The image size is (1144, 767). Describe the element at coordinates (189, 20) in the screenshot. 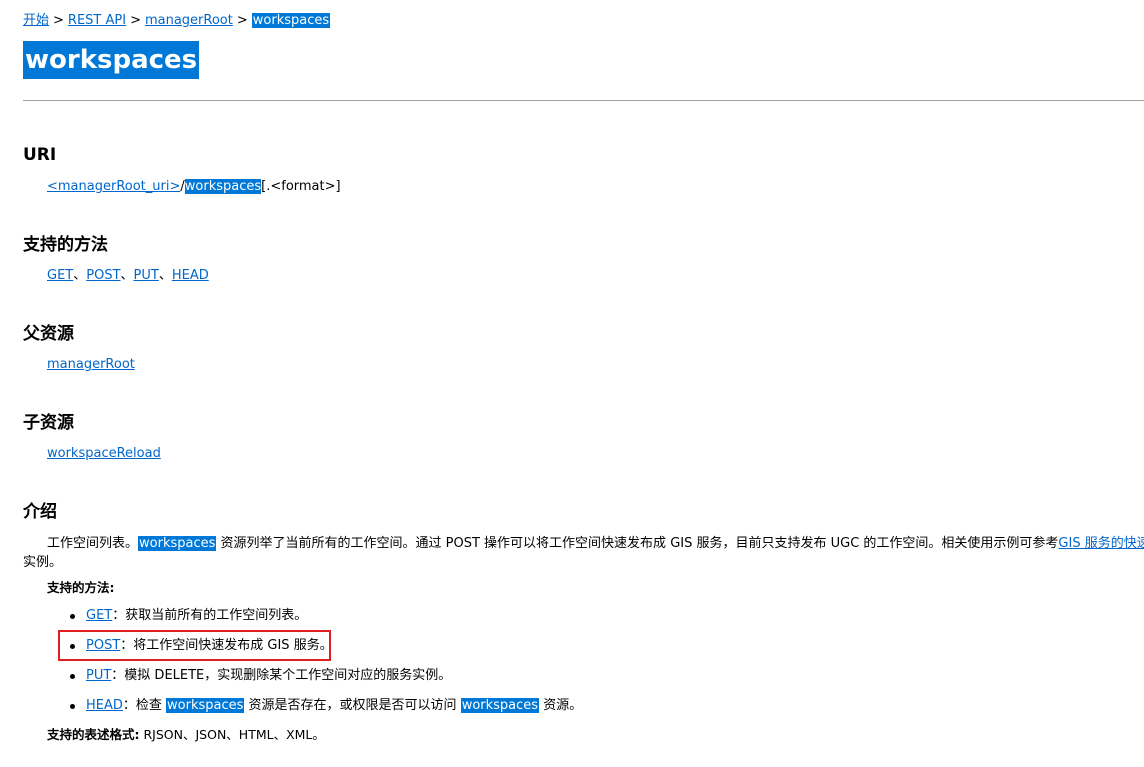

I see `breadcrumb-item-managerroot: managerRoot` at that location.